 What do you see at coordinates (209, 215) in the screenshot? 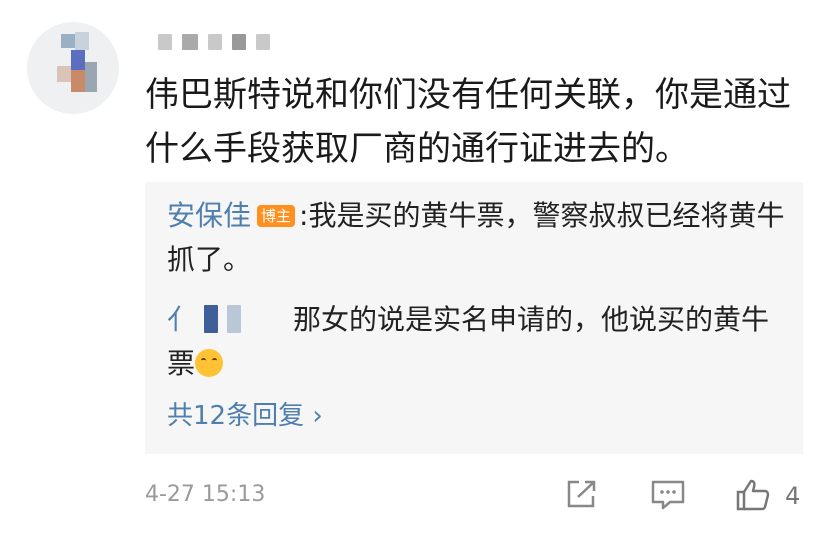
I see `reply-author: 安保佳` at bounding box center [209, 215].